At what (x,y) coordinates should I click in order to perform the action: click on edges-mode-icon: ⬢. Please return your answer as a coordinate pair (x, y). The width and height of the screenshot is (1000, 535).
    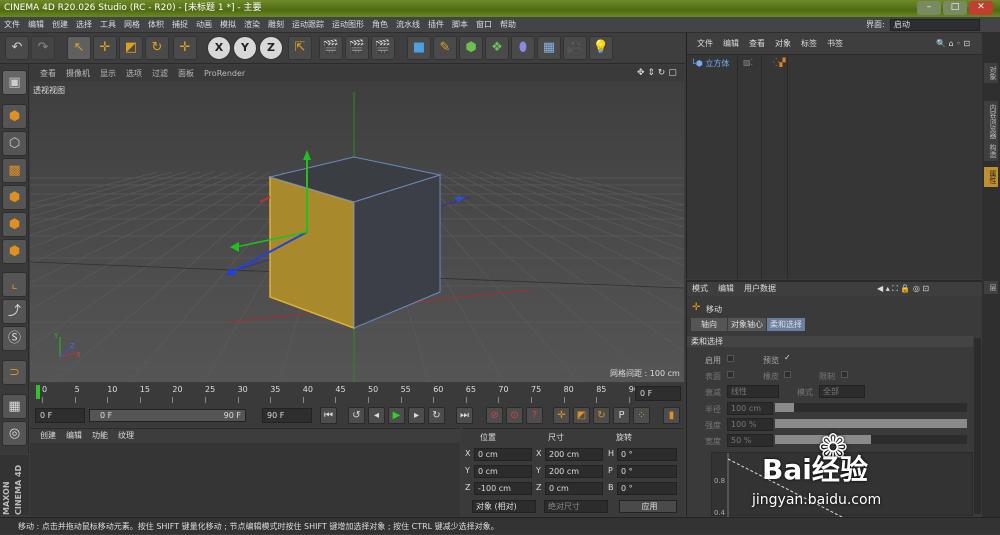
    Looking at the image, I should click on (14, 224).